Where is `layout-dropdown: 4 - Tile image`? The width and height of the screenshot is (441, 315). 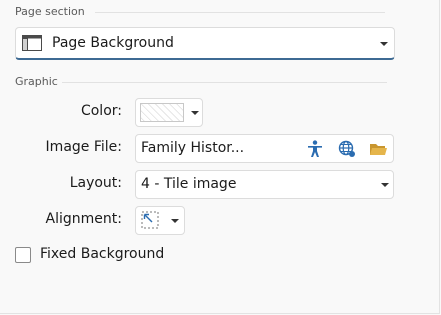
layout-dropdown: 4 - Tile image is located at coordinates (264, 184).